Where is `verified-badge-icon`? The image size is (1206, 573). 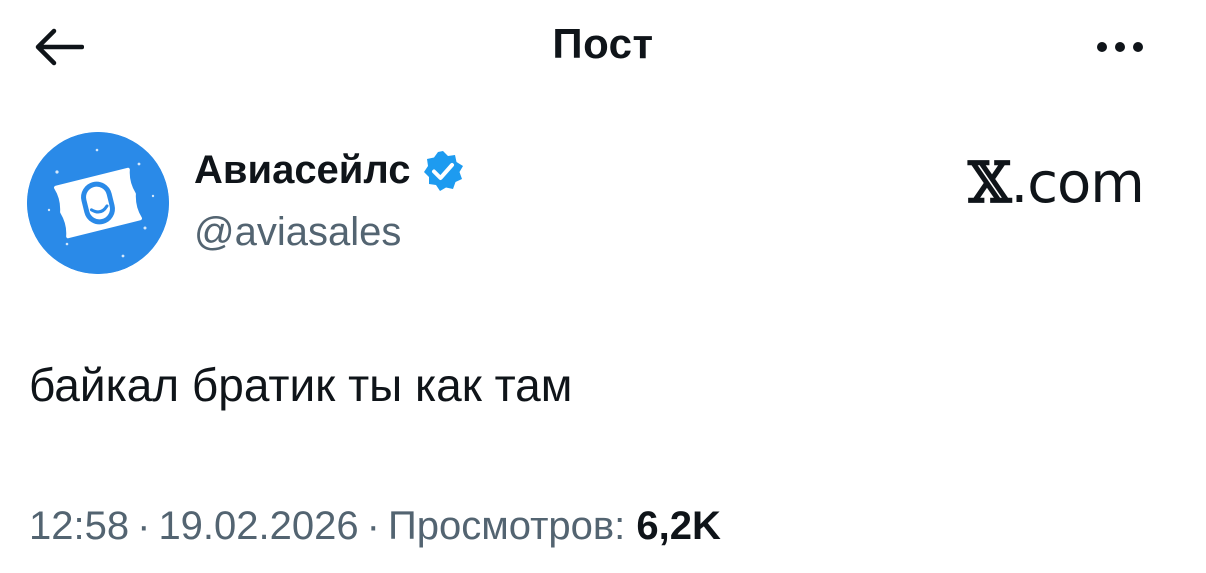
verified-badge-icon is located at coordinates (443, 170).